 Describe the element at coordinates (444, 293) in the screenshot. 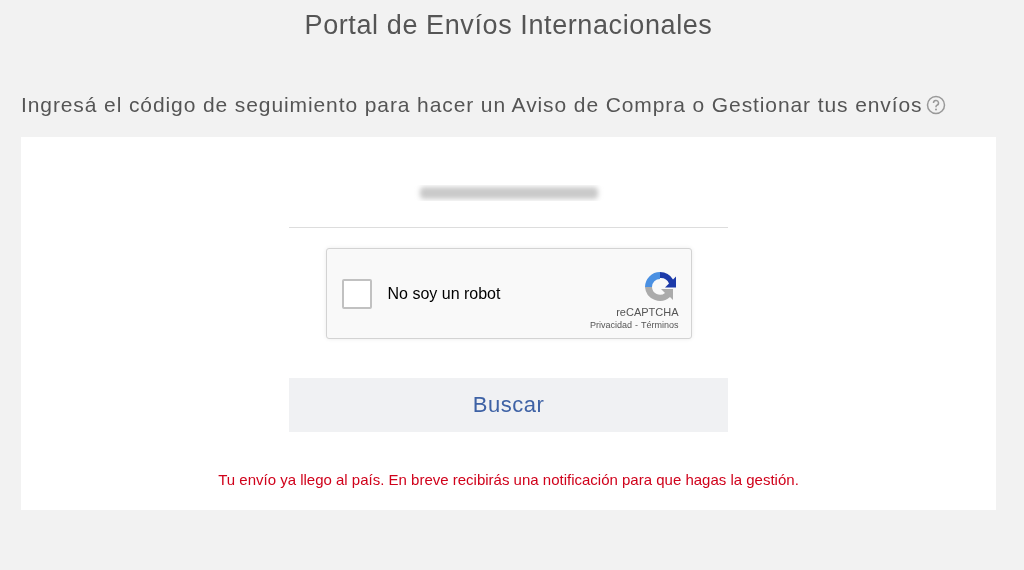

I see `captcha-label: No soy un robot` at that location.